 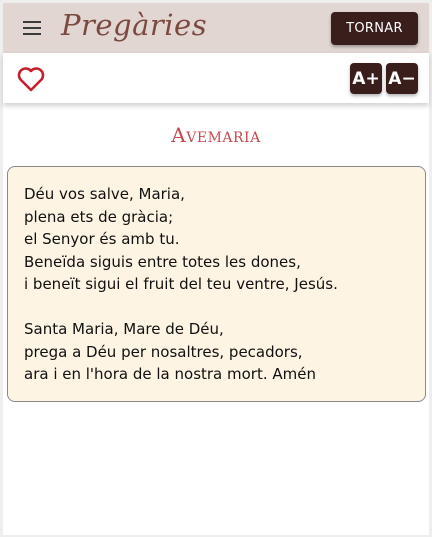 I want to click on prayer-line: Déu vos salve, Maria,, so click(x=104, y=194).